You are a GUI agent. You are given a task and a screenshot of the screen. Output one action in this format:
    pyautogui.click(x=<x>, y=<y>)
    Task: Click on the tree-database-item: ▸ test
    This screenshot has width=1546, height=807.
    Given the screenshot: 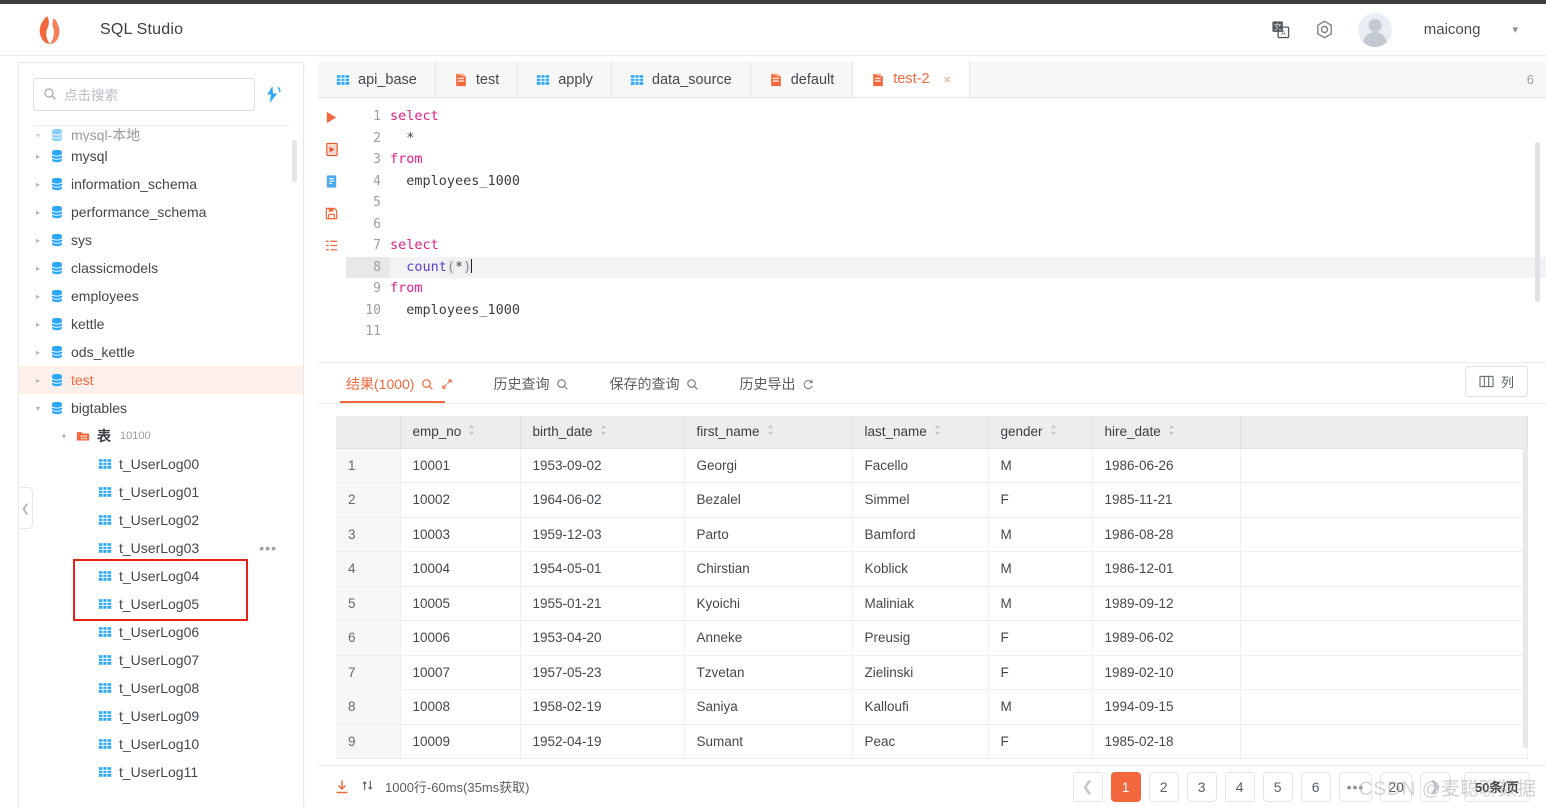 What is the action you would take?
    pyautogui.click(x=161, y=380)
    